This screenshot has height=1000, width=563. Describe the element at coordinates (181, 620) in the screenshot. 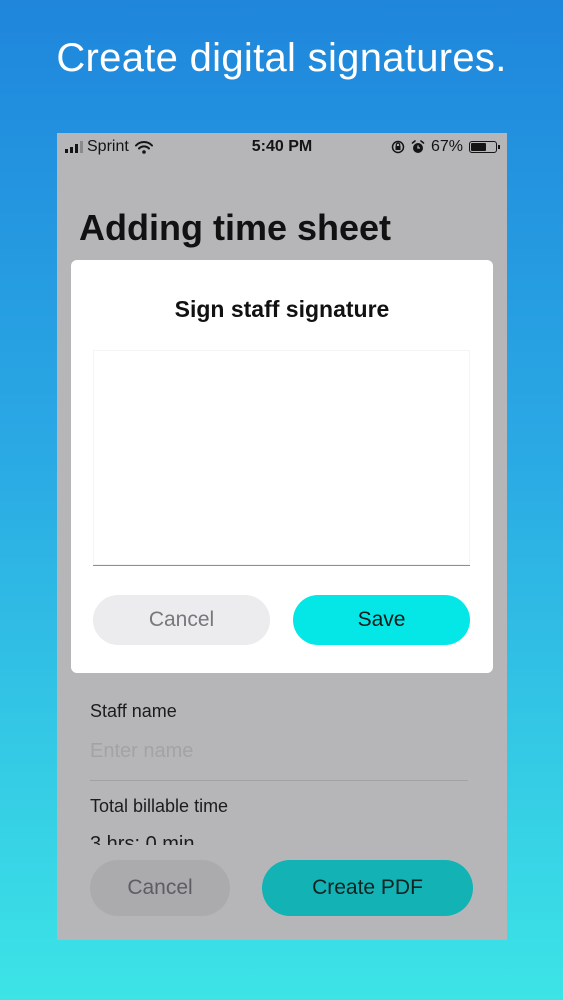

I see `modal-cancel-button: Cancel` at that location.